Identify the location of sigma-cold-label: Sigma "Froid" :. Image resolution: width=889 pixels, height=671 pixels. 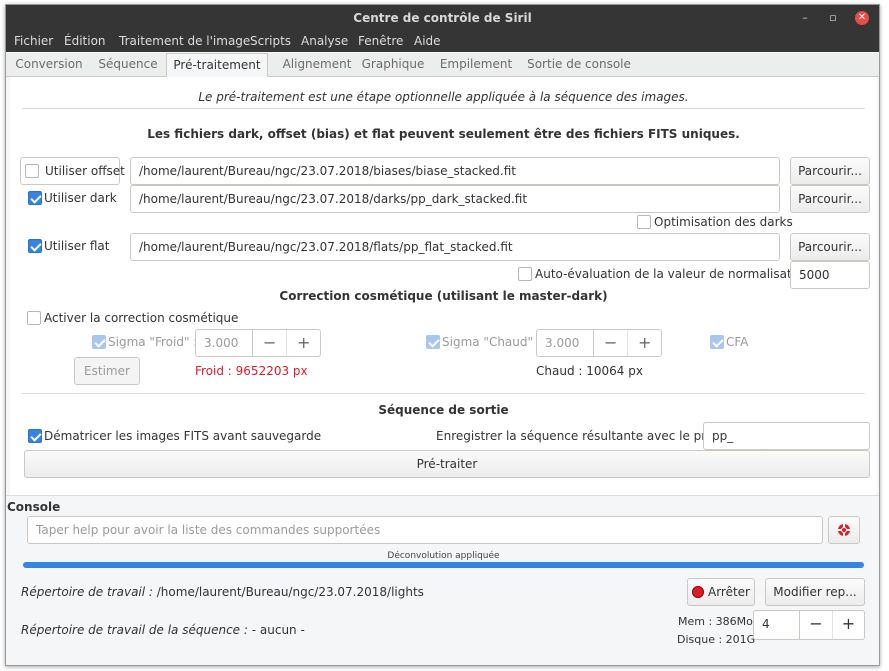
(153, 342).